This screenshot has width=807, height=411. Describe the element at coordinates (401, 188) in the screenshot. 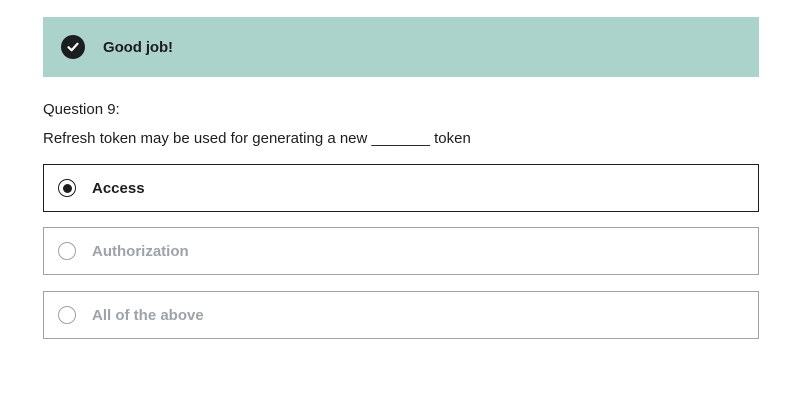

I see `answer-option-access: Access` at that location.